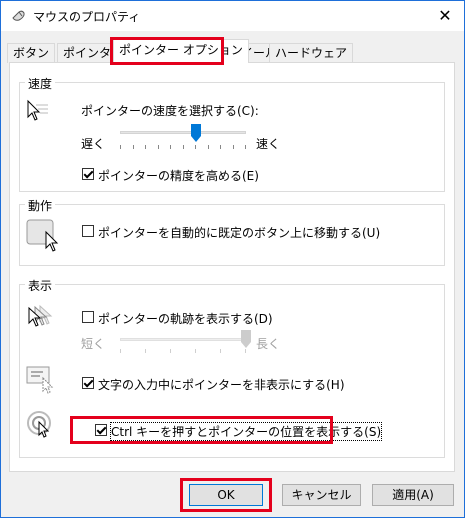 This screenshot has height=518, width=465. Describe the element at coordinates (101, 430) in the screenshot. I see `show-location-checkbox` at that location.